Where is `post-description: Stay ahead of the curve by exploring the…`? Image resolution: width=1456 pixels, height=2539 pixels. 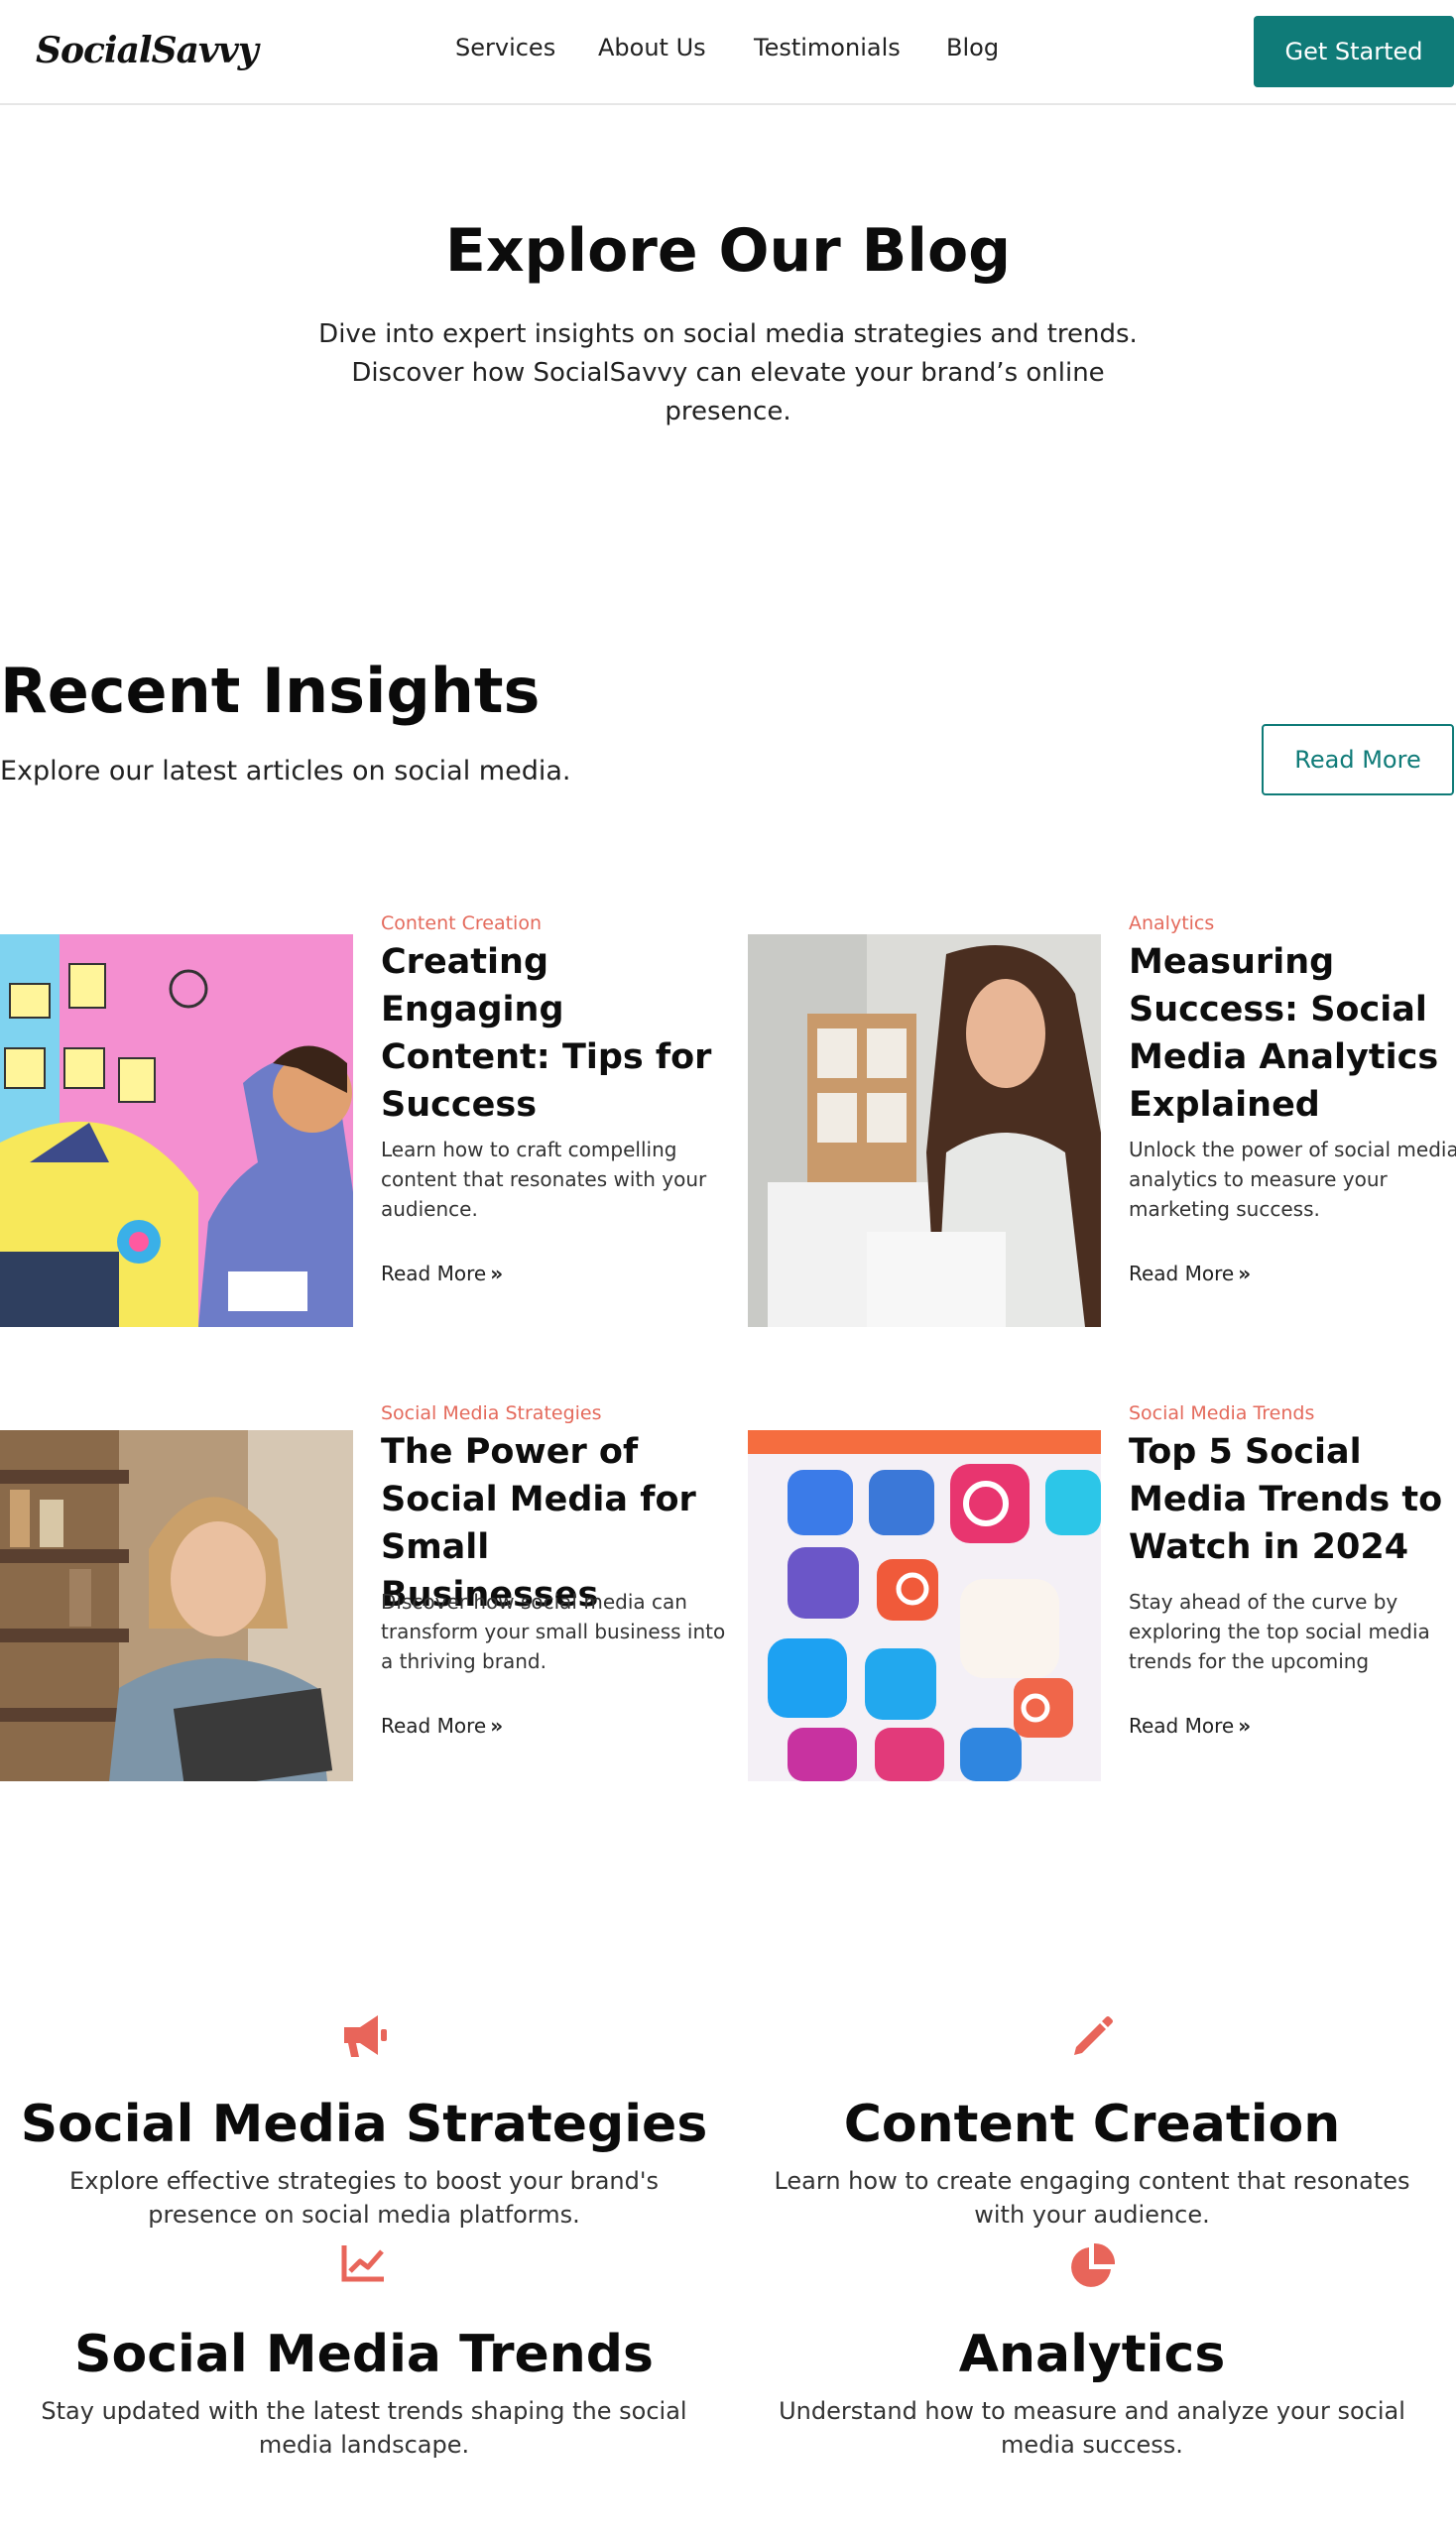 post-description: Stay ahead of the curve by exploring the… is located at coordinates (1279, 1632).